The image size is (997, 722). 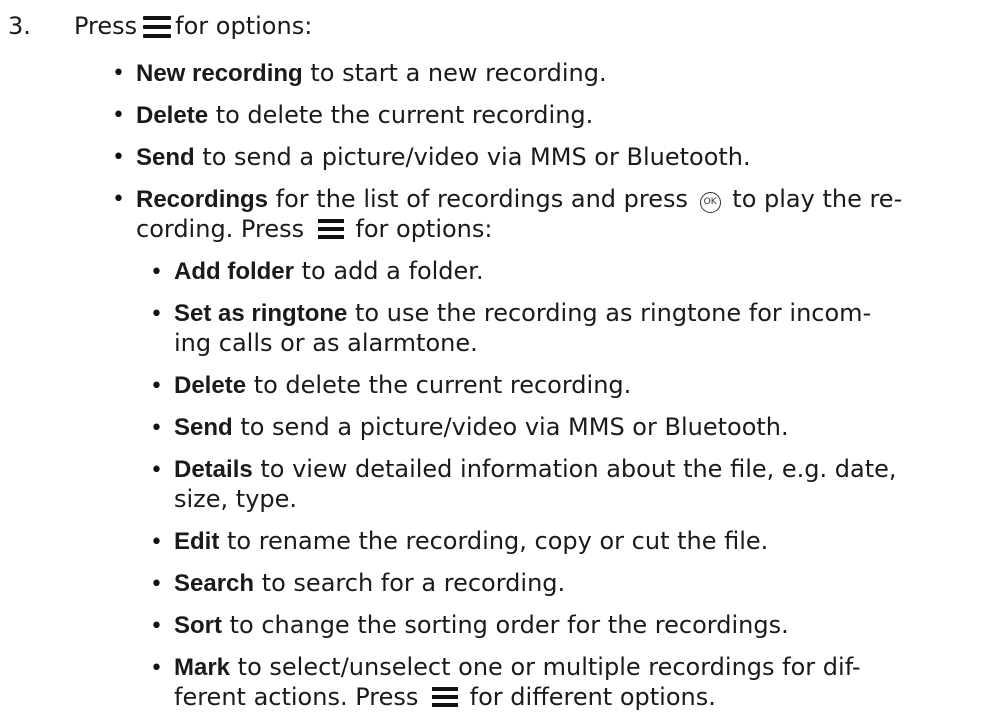 What do you see at coordinates (220, 229) in the screenshot?
I see `description: cording. Press` at bounding box center [220, 229].